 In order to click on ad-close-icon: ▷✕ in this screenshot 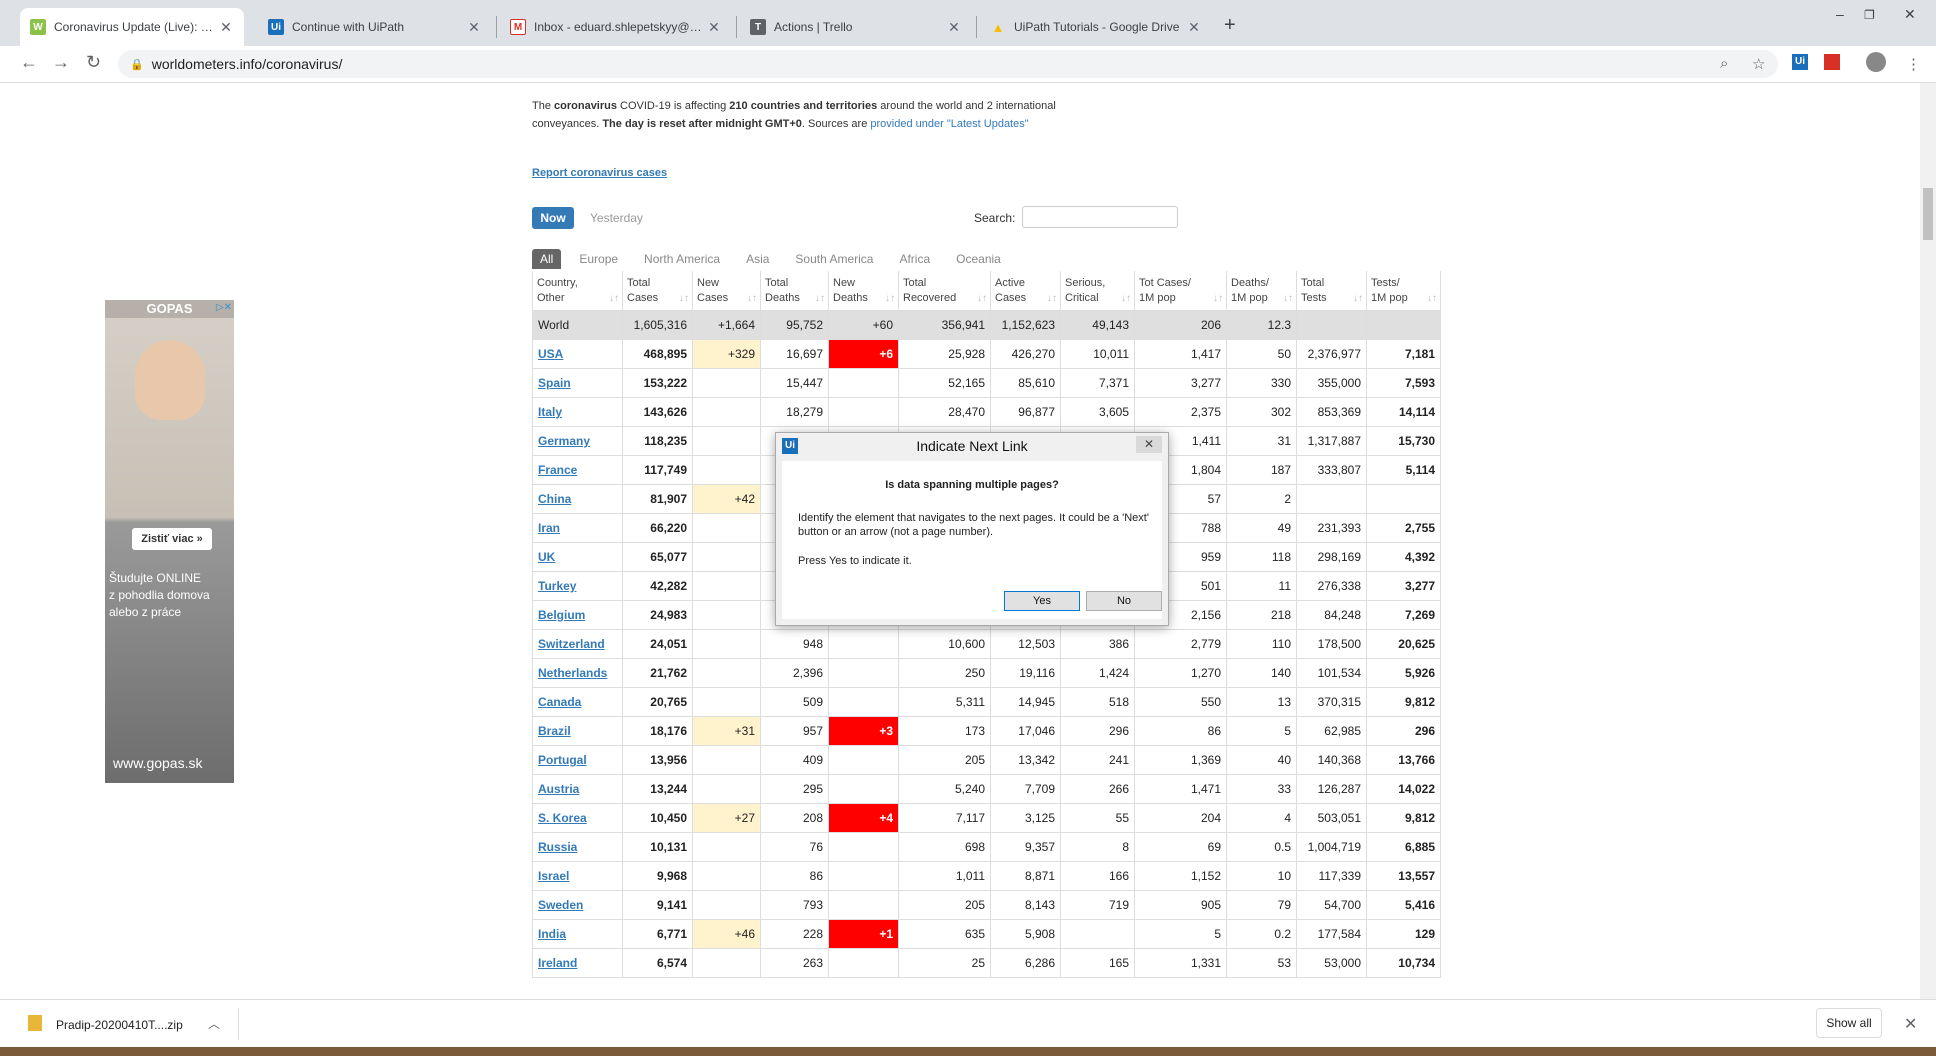, I will do `click(224, 307)`.